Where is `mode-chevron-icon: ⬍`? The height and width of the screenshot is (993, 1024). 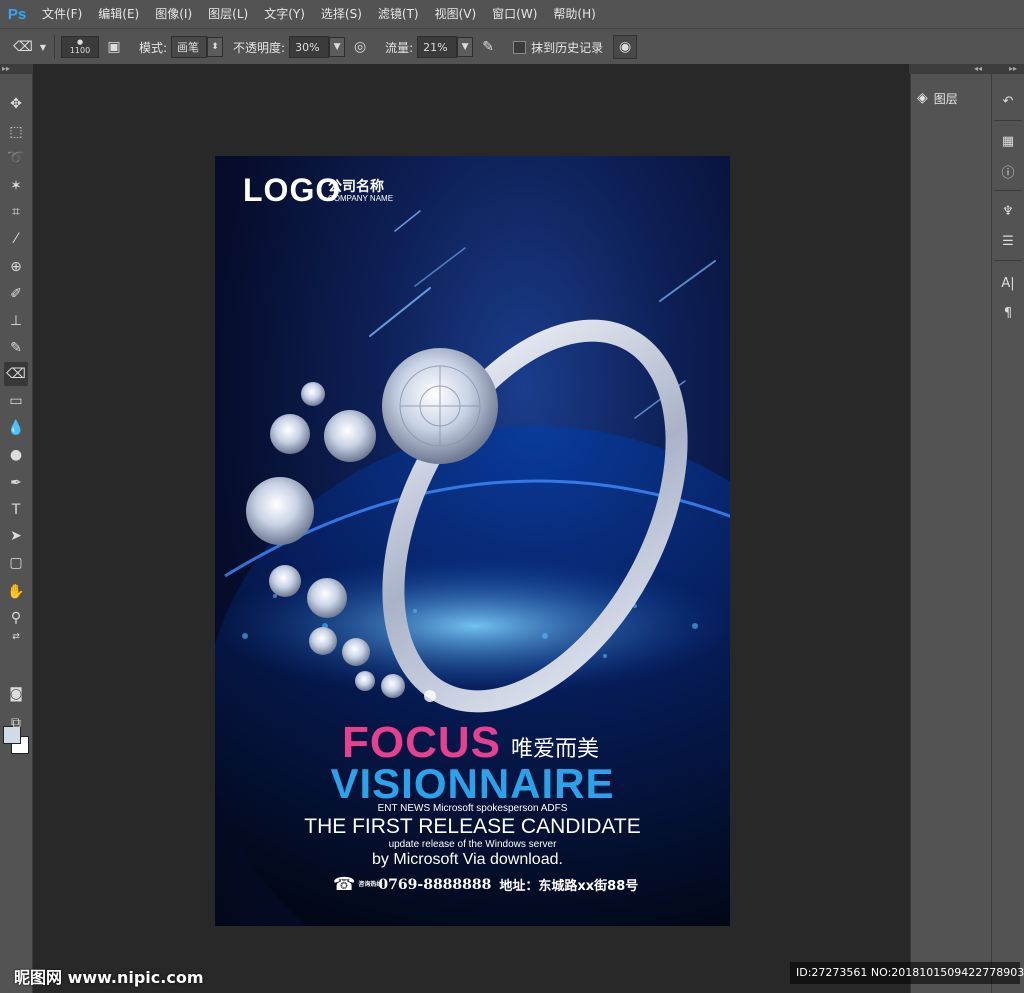
mode-chevron-icon: ⬍ is located at coordinates (215, 47).